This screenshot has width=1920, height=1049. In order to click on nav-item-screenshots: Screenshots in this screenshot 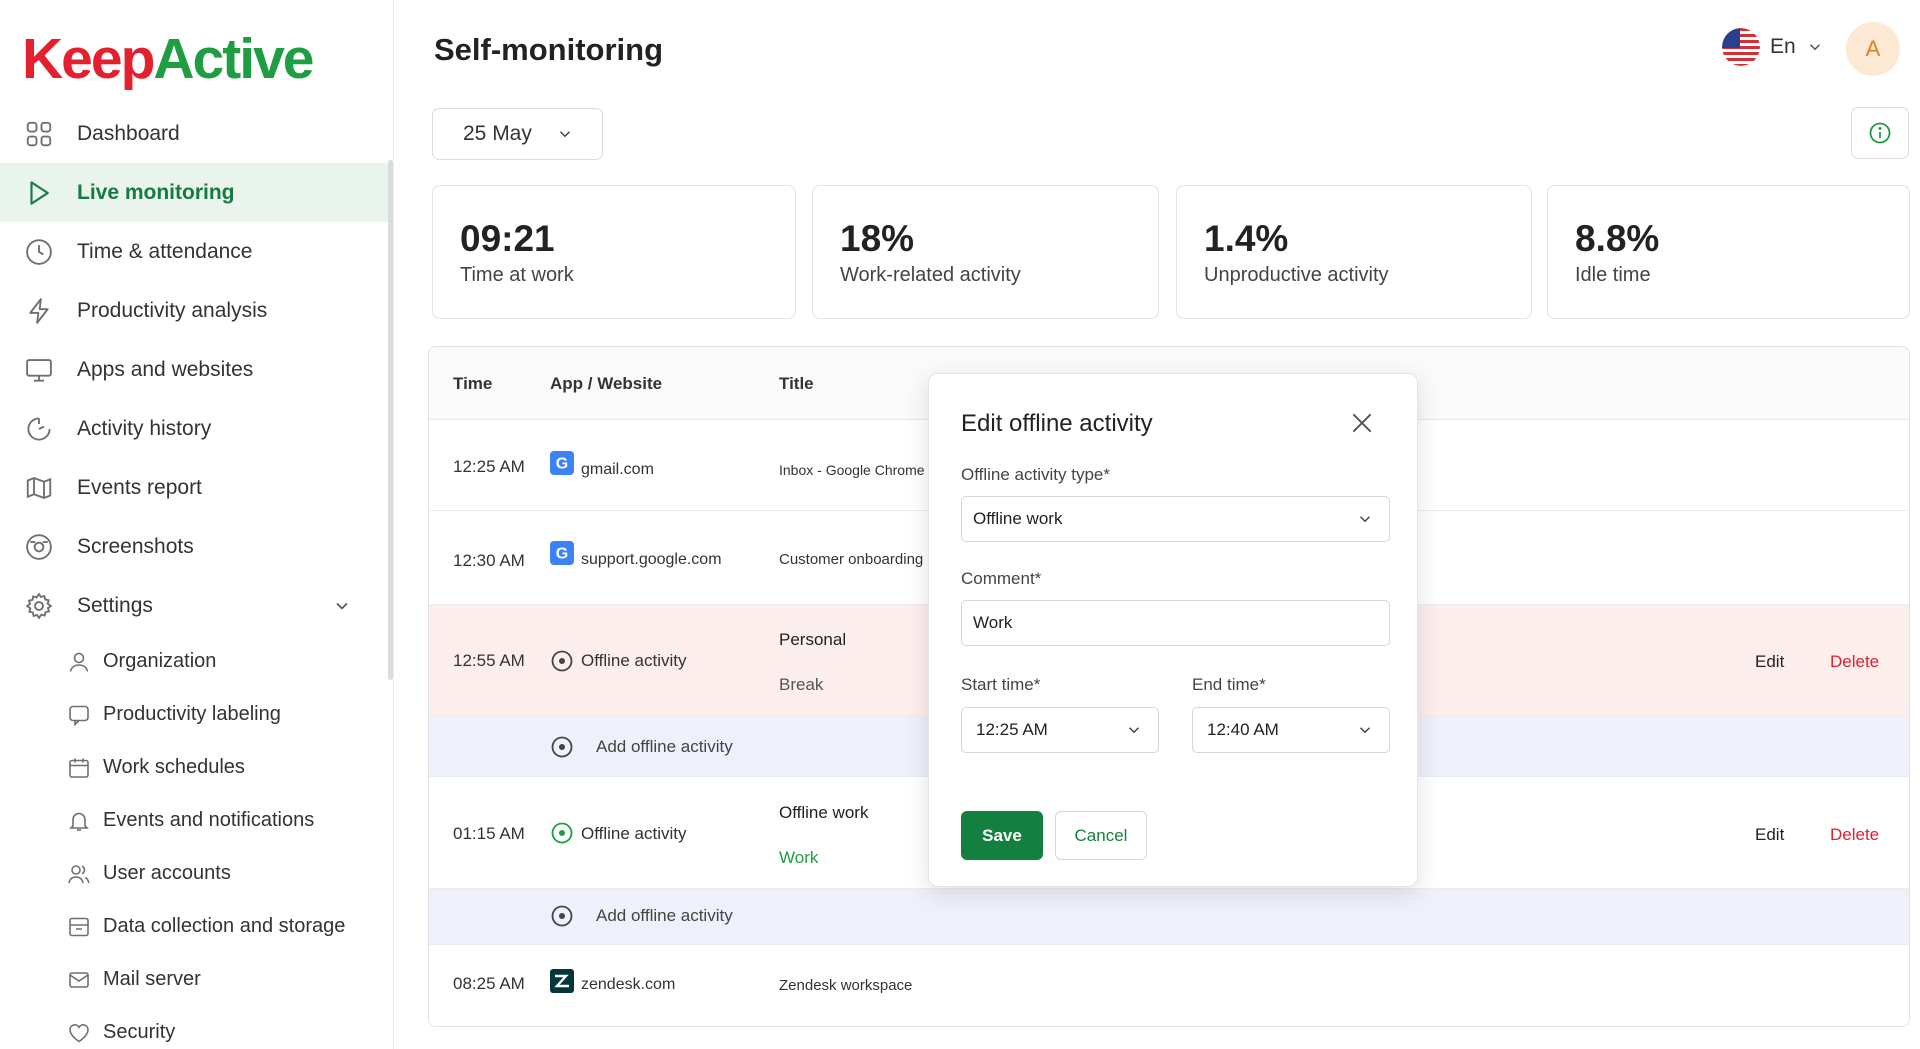, I will do `click(194, 546)`.